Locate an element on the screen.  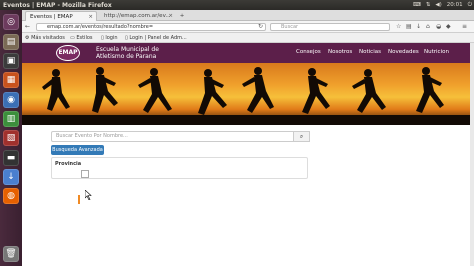
nav-link-nosotros: Nosotros is located at coordinates (340, 52).